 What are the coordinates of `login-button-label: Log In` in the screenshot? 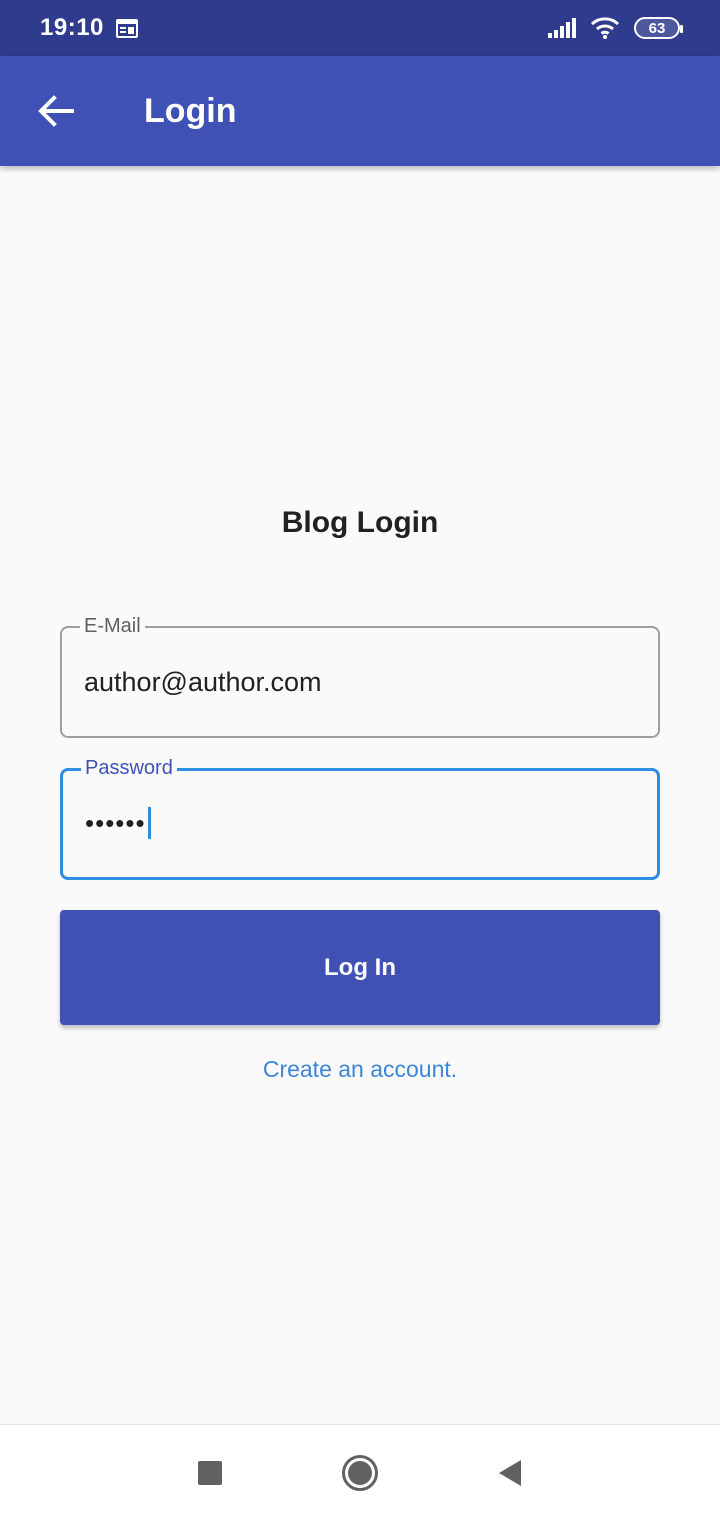 It's located at (360, 967).